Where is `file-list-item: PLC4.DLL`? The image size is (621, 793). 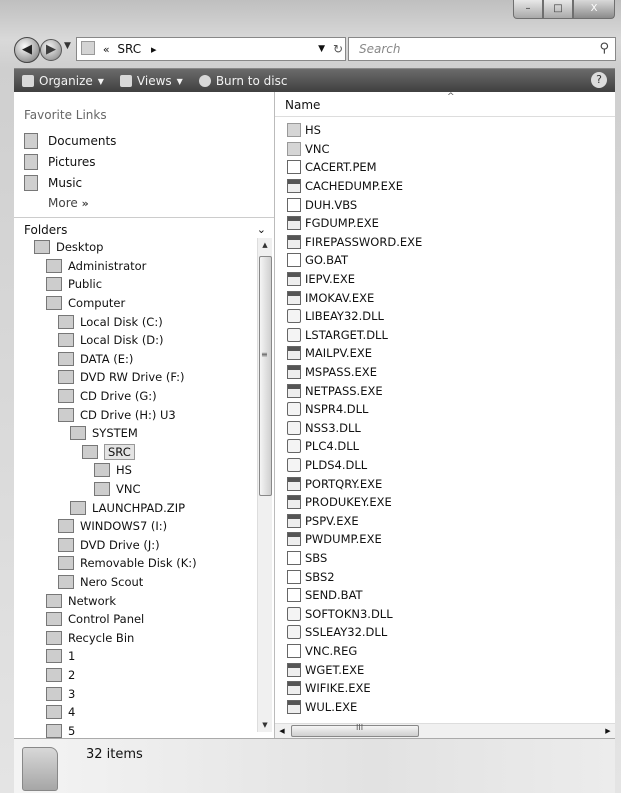 file-list-item: PLC4.DLL is located at coordinates (354, 446).